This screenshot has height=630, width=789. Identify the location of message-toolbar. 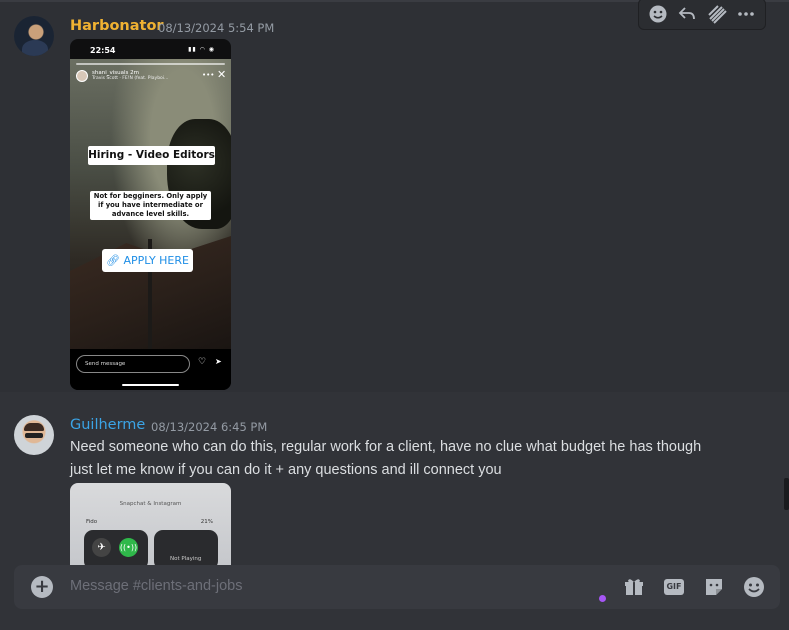
(702, 15).